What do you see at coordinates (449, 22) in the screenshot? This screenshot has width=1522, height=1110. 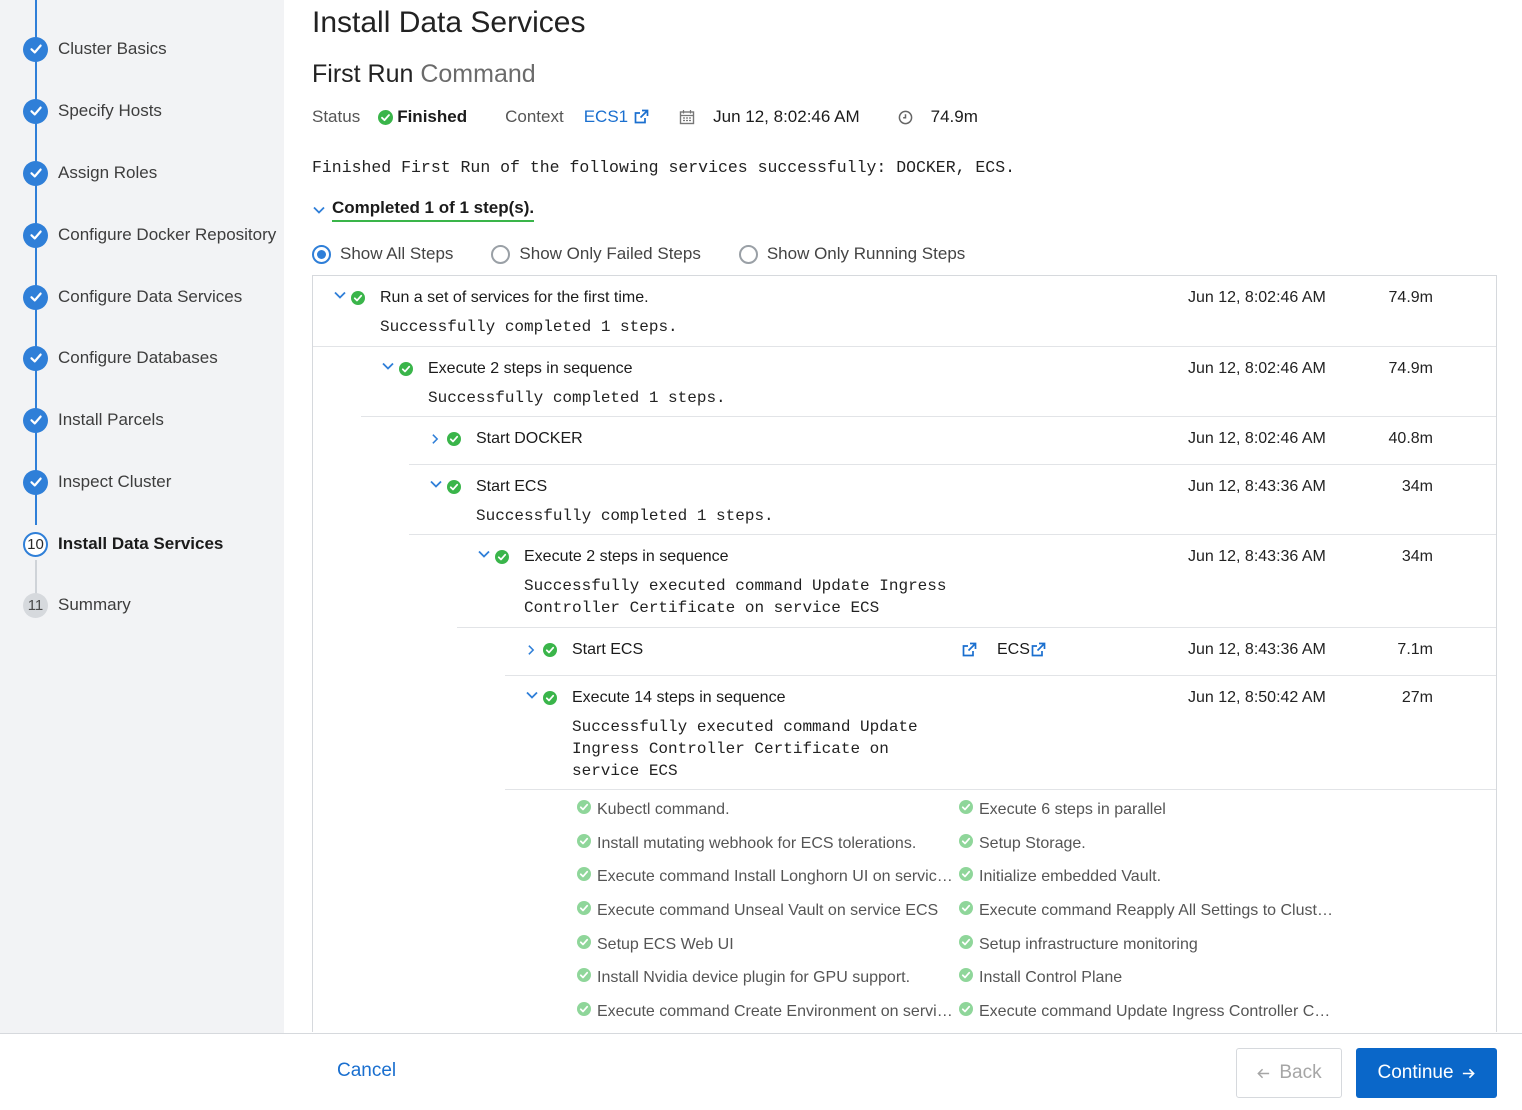 I see `page-title: Install Data Services` at bounding box center [449, 22].